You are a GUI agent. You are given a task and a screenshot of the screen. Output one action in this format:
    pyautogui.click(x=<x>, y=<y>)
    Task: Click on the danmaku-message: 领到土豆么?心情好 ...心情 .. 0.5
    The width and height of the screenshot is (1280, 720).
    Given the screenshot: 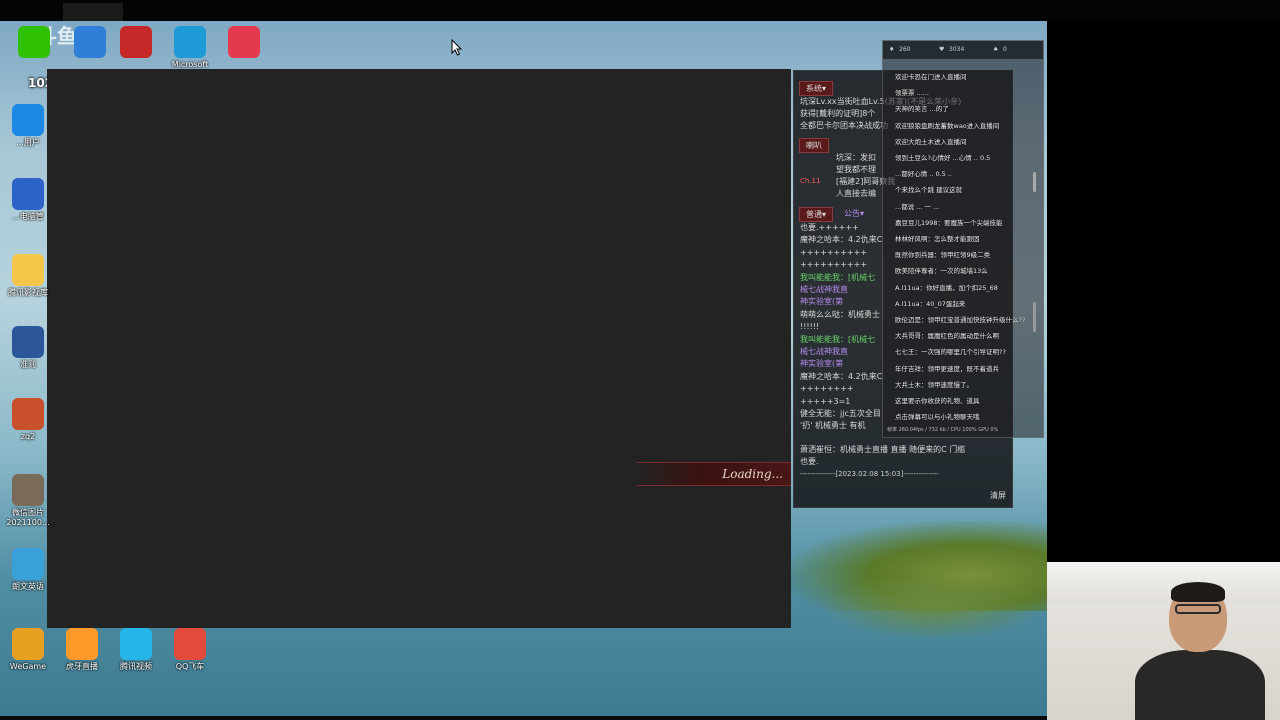 What is the action you would take?
    pyautogui.click(x=943, y=158)
    